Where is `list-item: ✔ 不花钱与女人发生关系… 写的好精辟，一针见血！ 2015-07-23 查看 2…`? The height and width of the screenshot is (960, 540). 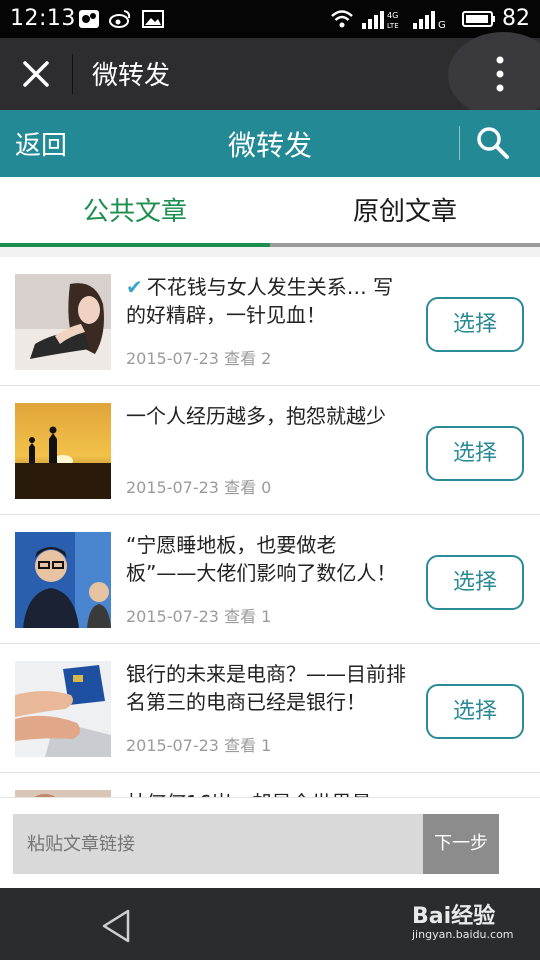 list-item: ✔ 不花钱与女人发生关系… 写的好精辟，一针见血！ 2015-07-23 查看 2… is located at coordinates (270, 321).